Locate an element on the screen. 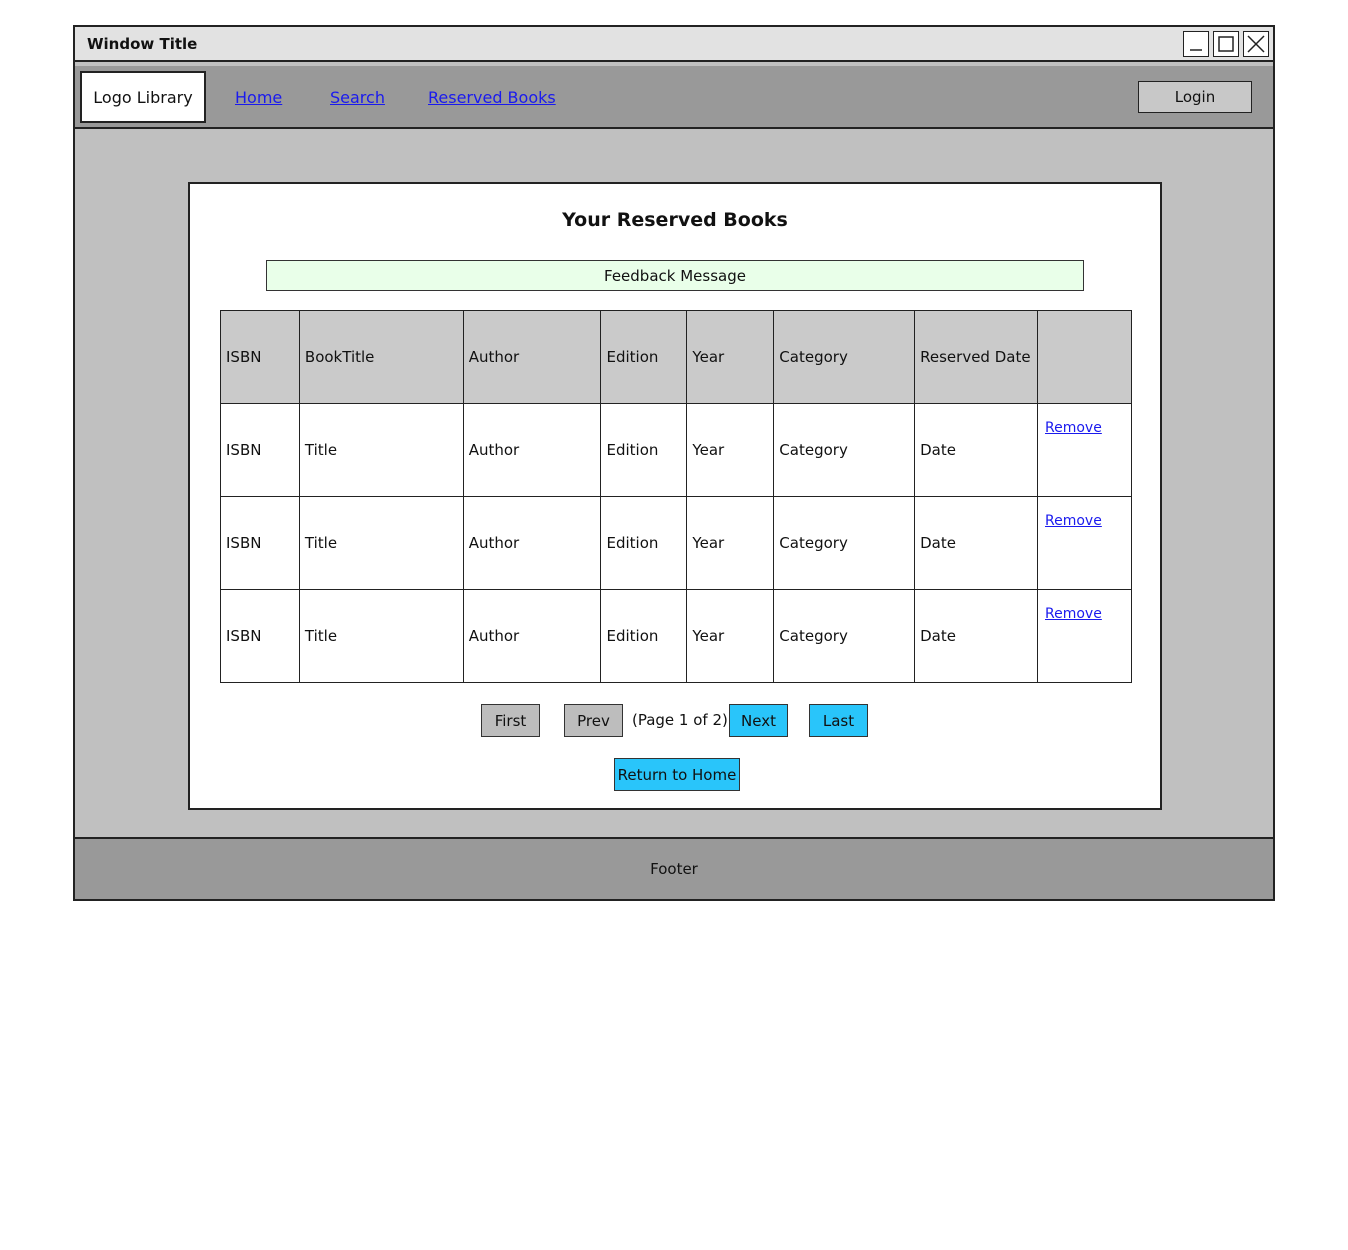 The image size is (1348, 1250). nav-link-home: Home is located at coordinates (258, 97).